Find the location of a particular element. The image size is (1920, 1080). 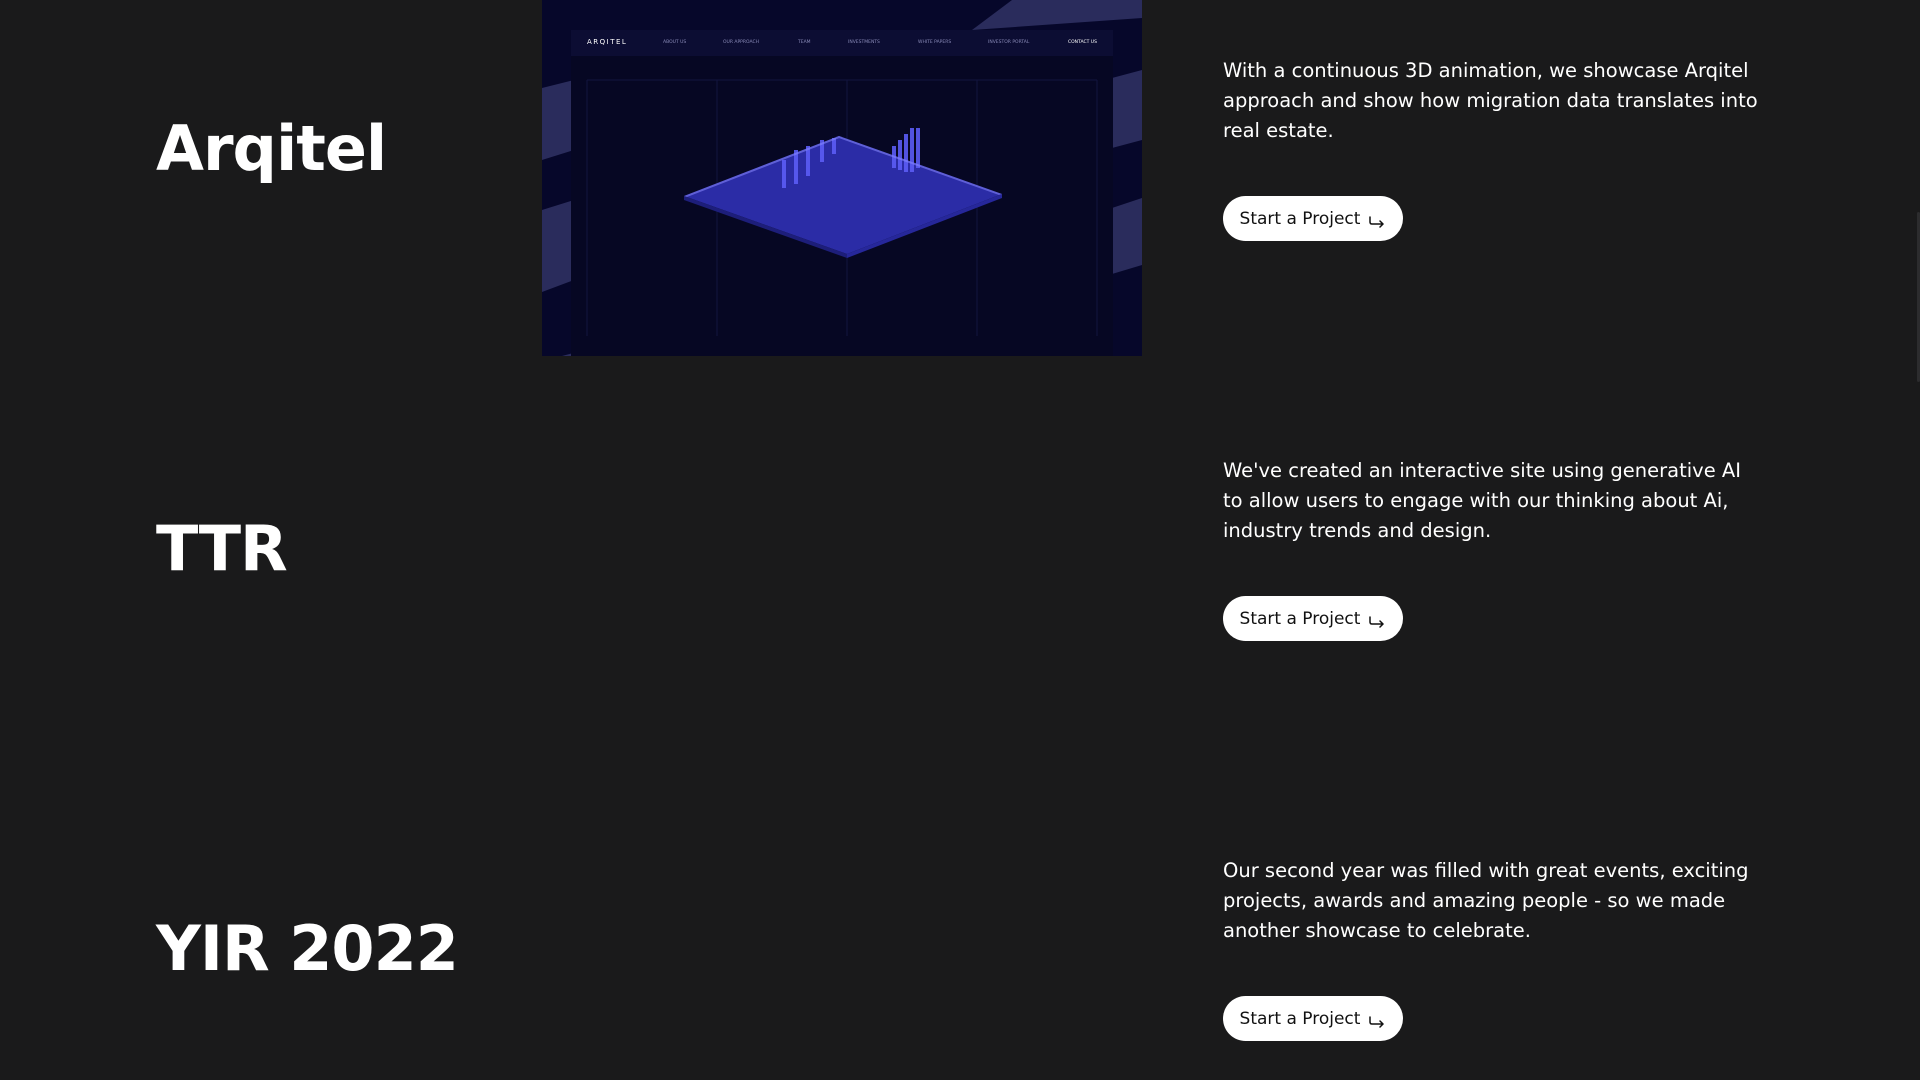

start-project-button-yir-2022: Start a Project is located at coordinates (1313, 1018).